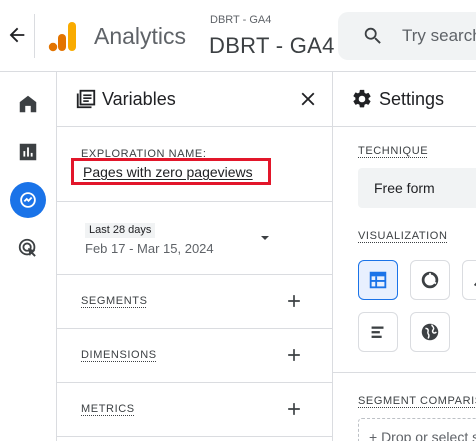  What do you see at coordinates (108, 409) in the screenshot?
I see `metrics-label: METRICS` at bounding box center [108, 409].